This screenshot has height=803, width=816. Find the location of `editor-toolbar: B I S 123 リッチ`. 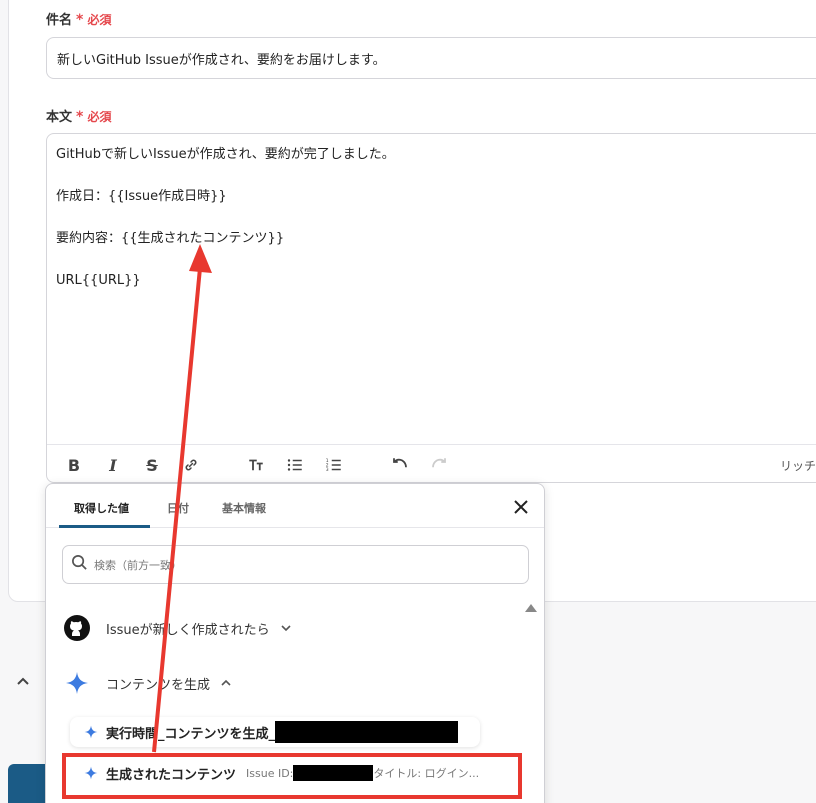

editor-toolbar: B I S 123 リッチ is located at coordinates (431, 464).